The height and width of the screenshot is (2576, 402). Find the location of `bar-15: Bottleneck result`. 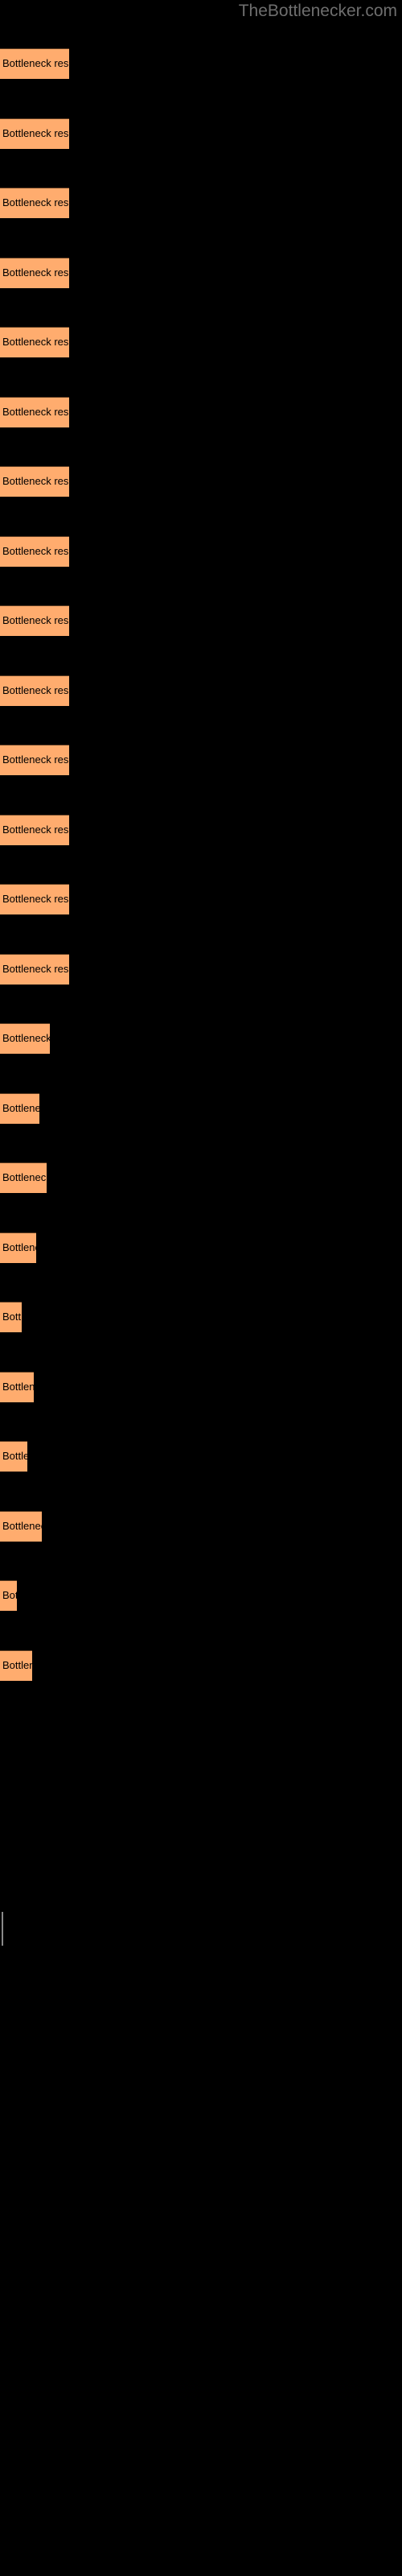

bar-15: Bottleneck result is located at coordinates (25, 1038).